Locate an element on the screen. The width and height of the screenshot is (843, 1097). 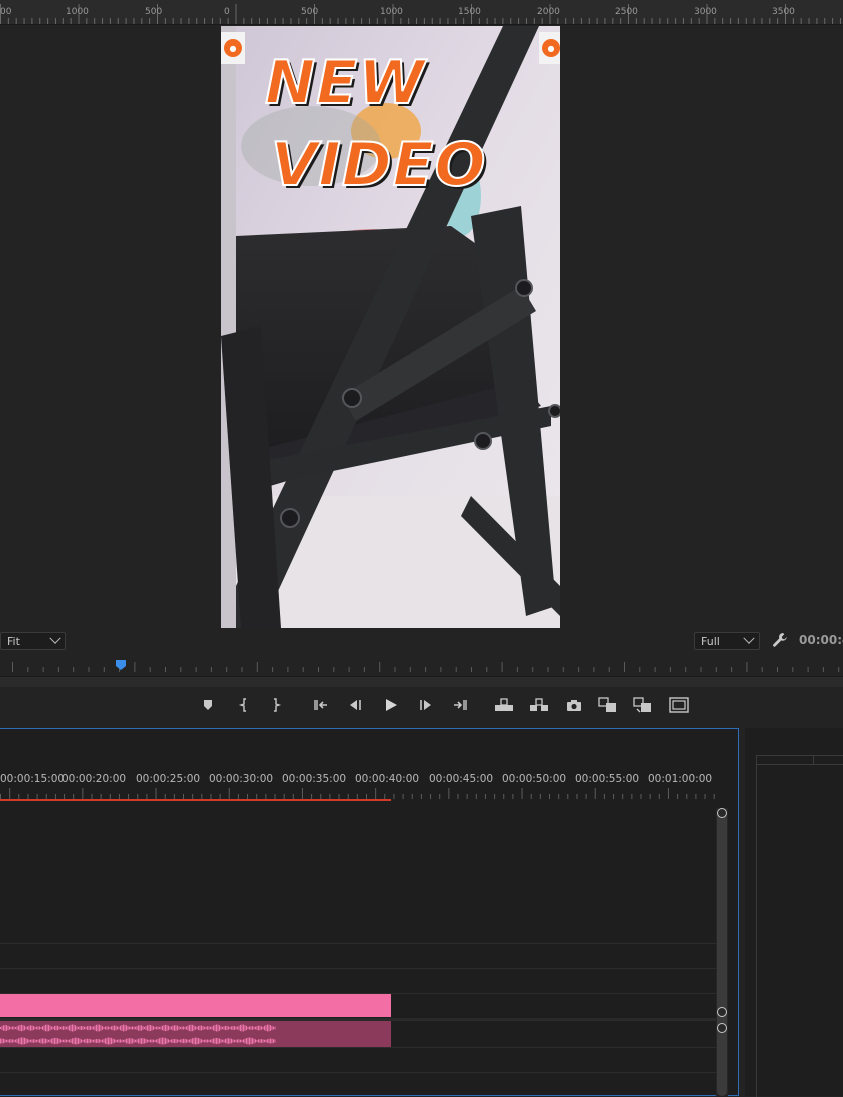
step-forward-icon is located at coordinates (426, 705).